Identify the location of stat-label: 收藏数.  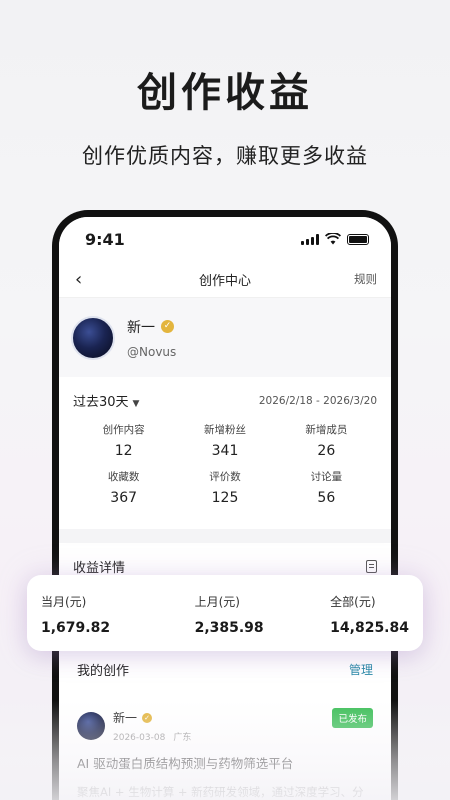
(123, 477).